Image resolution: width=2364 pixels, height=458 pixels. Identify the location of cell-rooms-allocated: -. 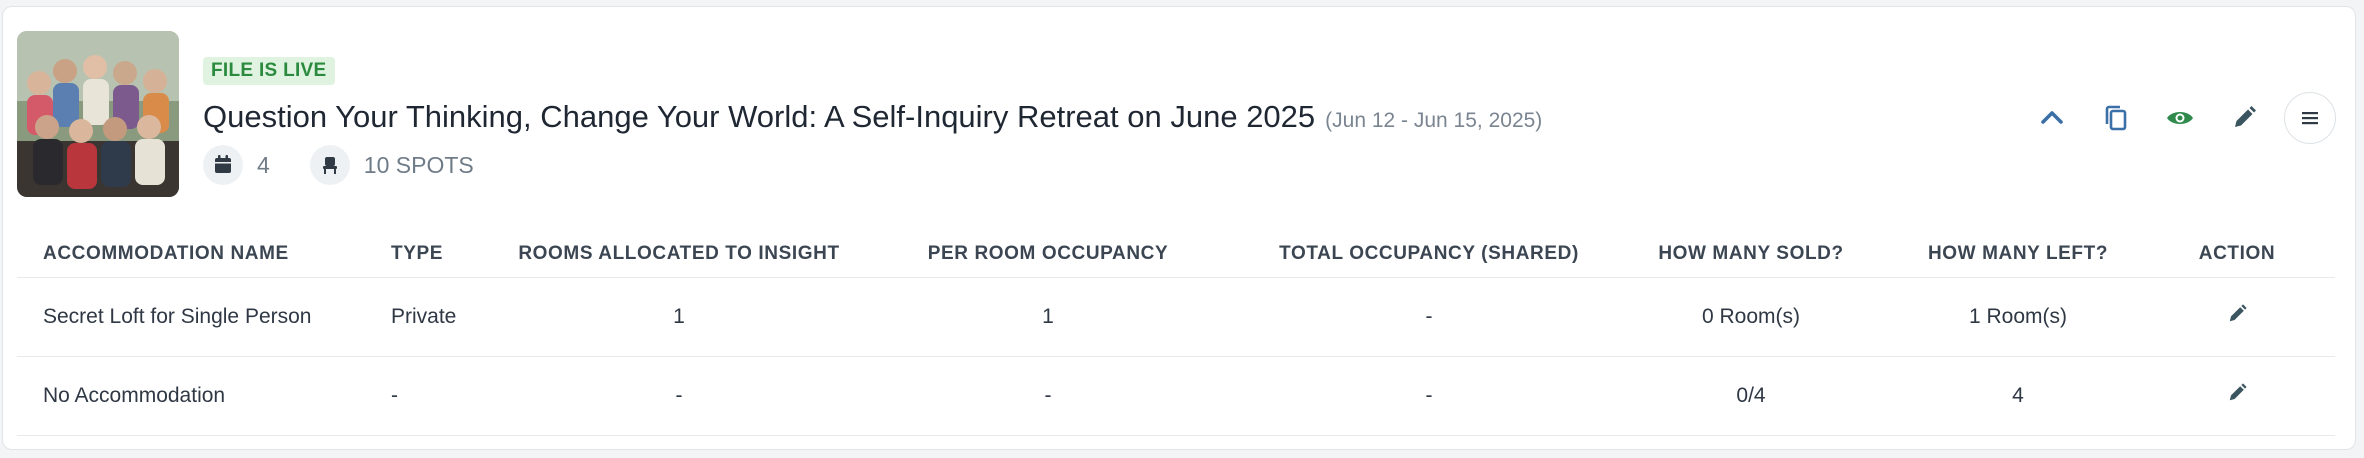
(679, 396).